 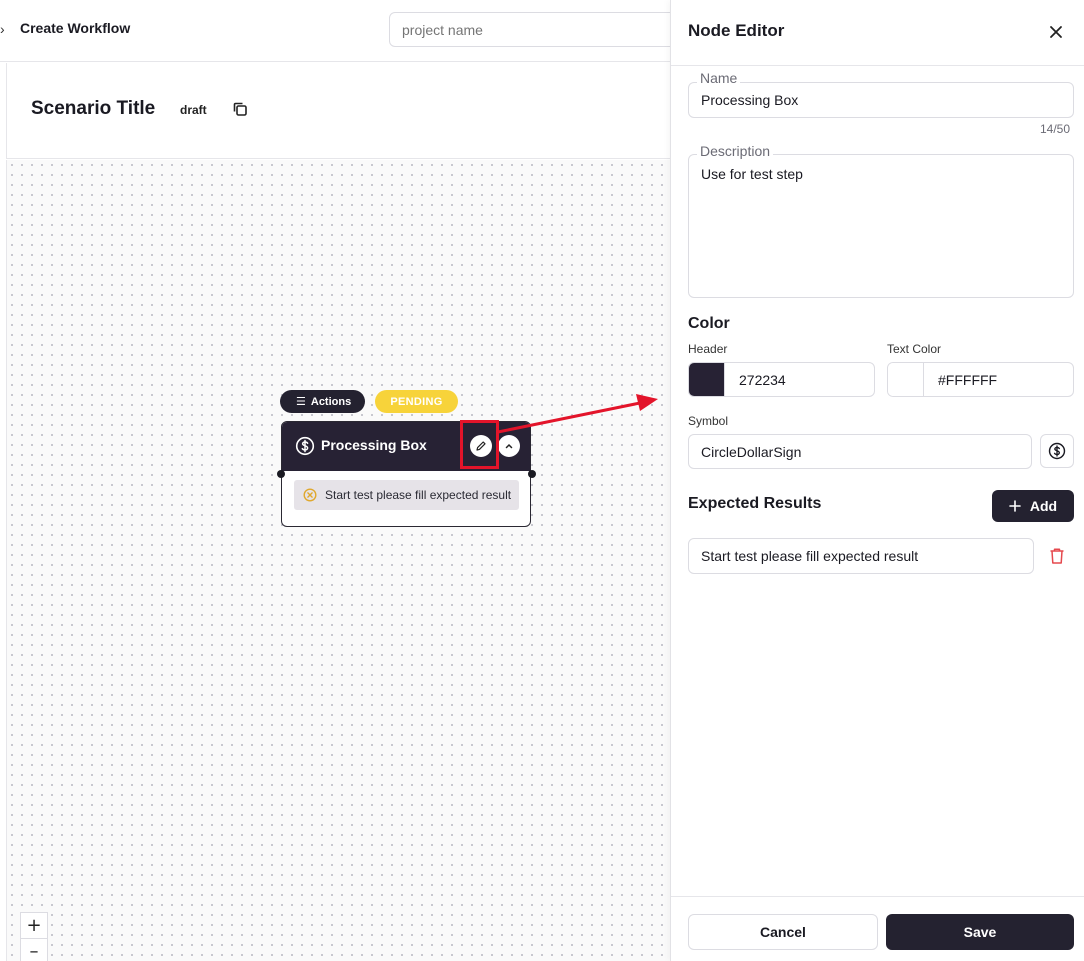 What do you see at coordinates (736, 30) in the screenshot?
I see `panel-title: Node Editor` at bounding box center [736, 30].